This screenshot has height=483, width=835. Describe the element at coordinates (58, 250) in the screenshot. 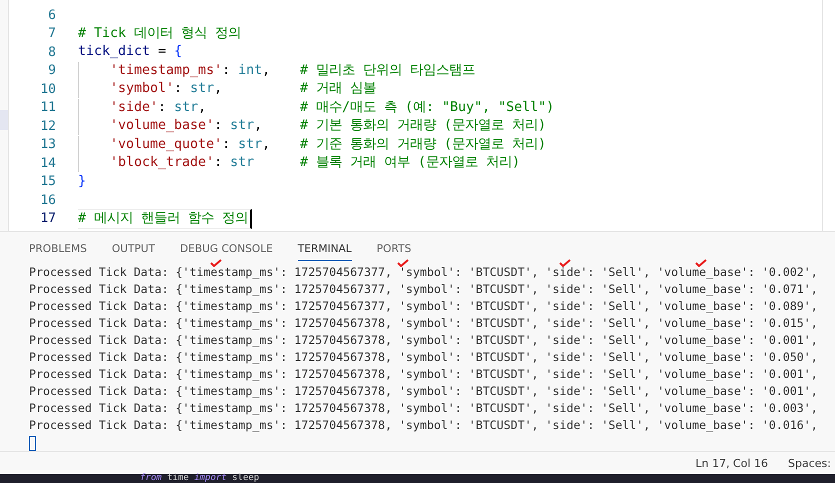

I see `panel-tab: PROBLEMS` at that location.